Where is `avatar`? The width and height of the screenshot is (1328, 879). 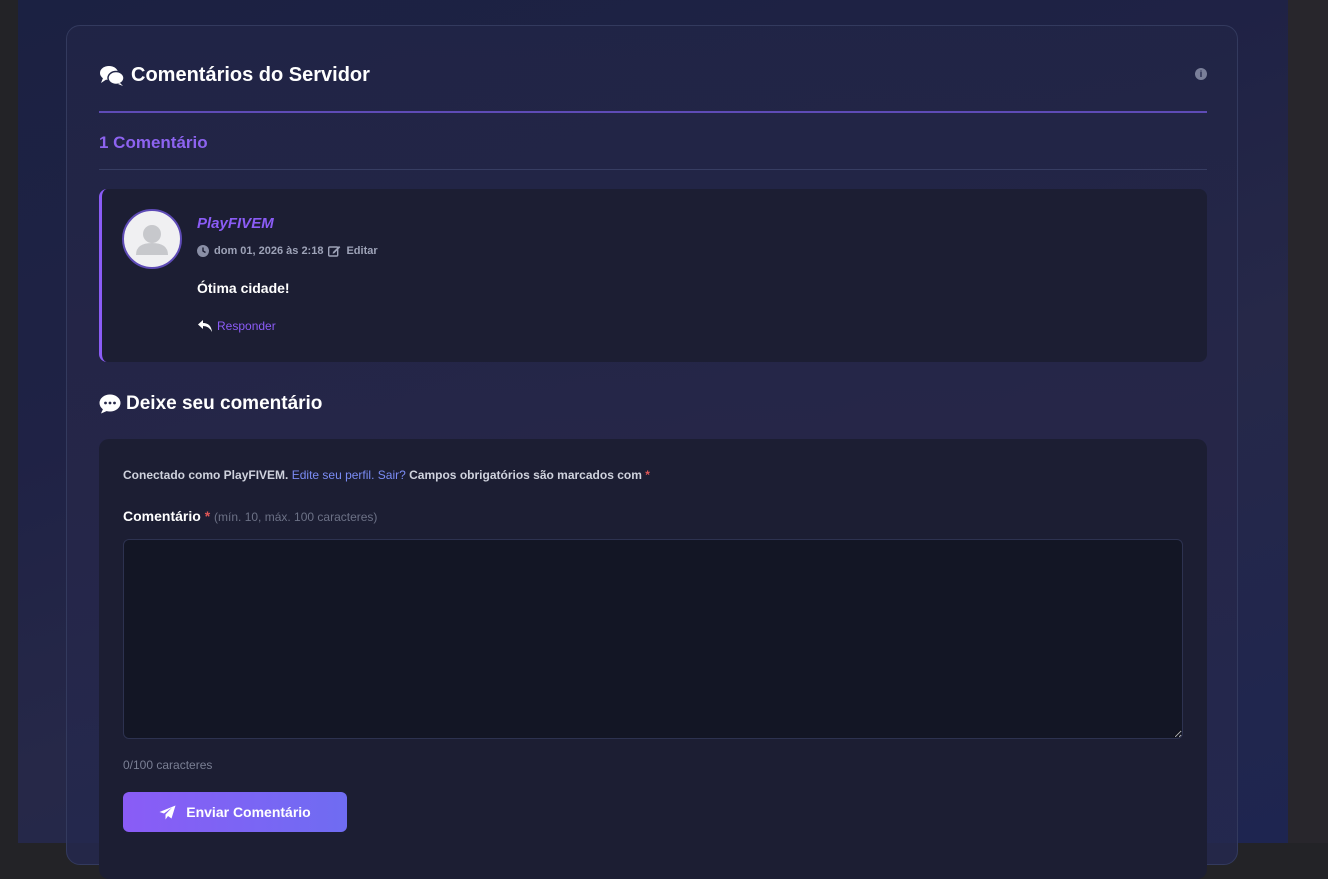
avatar is located at coordinates (152, 239).